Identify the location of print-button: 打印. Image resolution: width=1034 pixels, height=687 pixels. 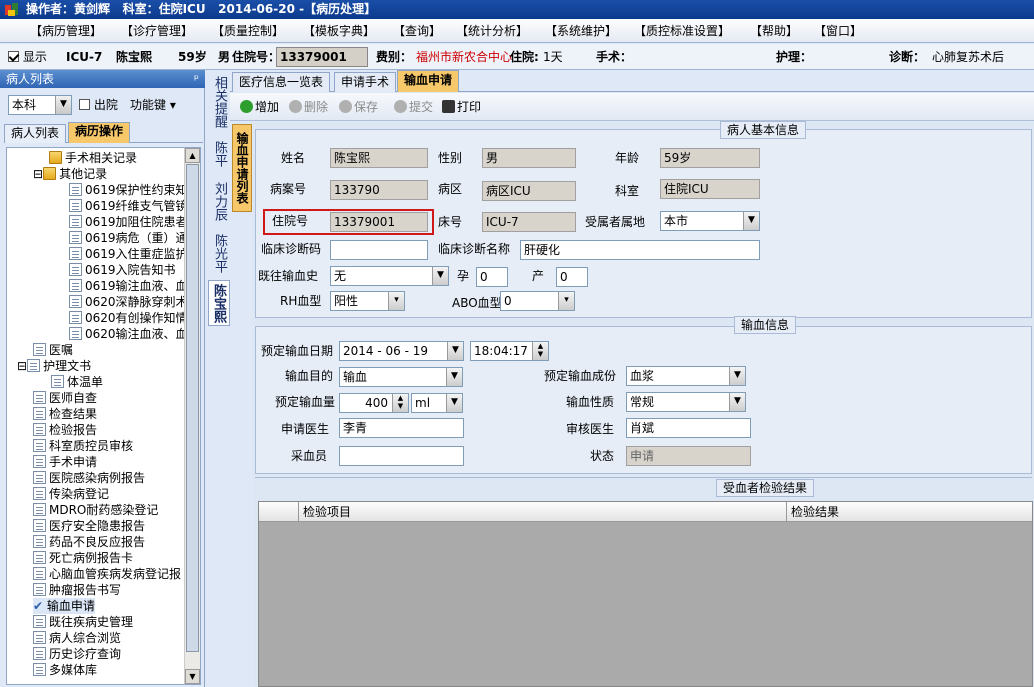
(461, 107).